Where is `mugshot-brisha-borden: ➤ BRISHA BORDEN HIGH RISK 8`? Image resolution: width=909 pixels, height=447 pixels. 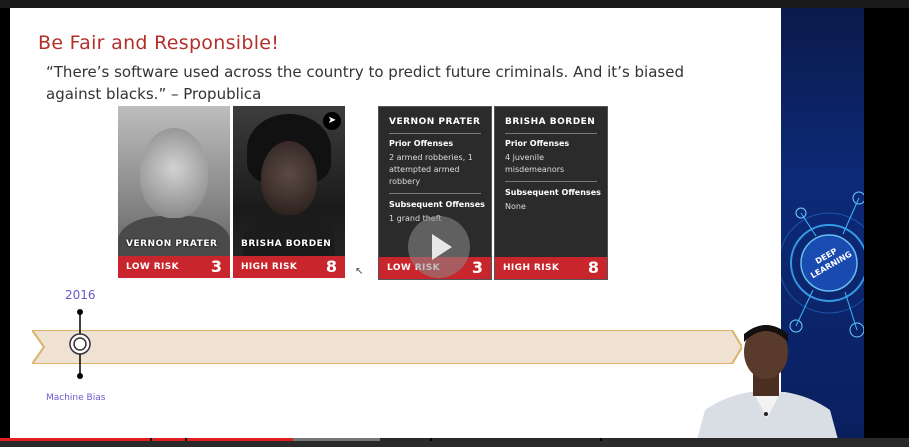
mugshot-brisha-borden: ➤ BRISHA BORDEN HIGH RISK 8 is located at coordinates (289, 192).